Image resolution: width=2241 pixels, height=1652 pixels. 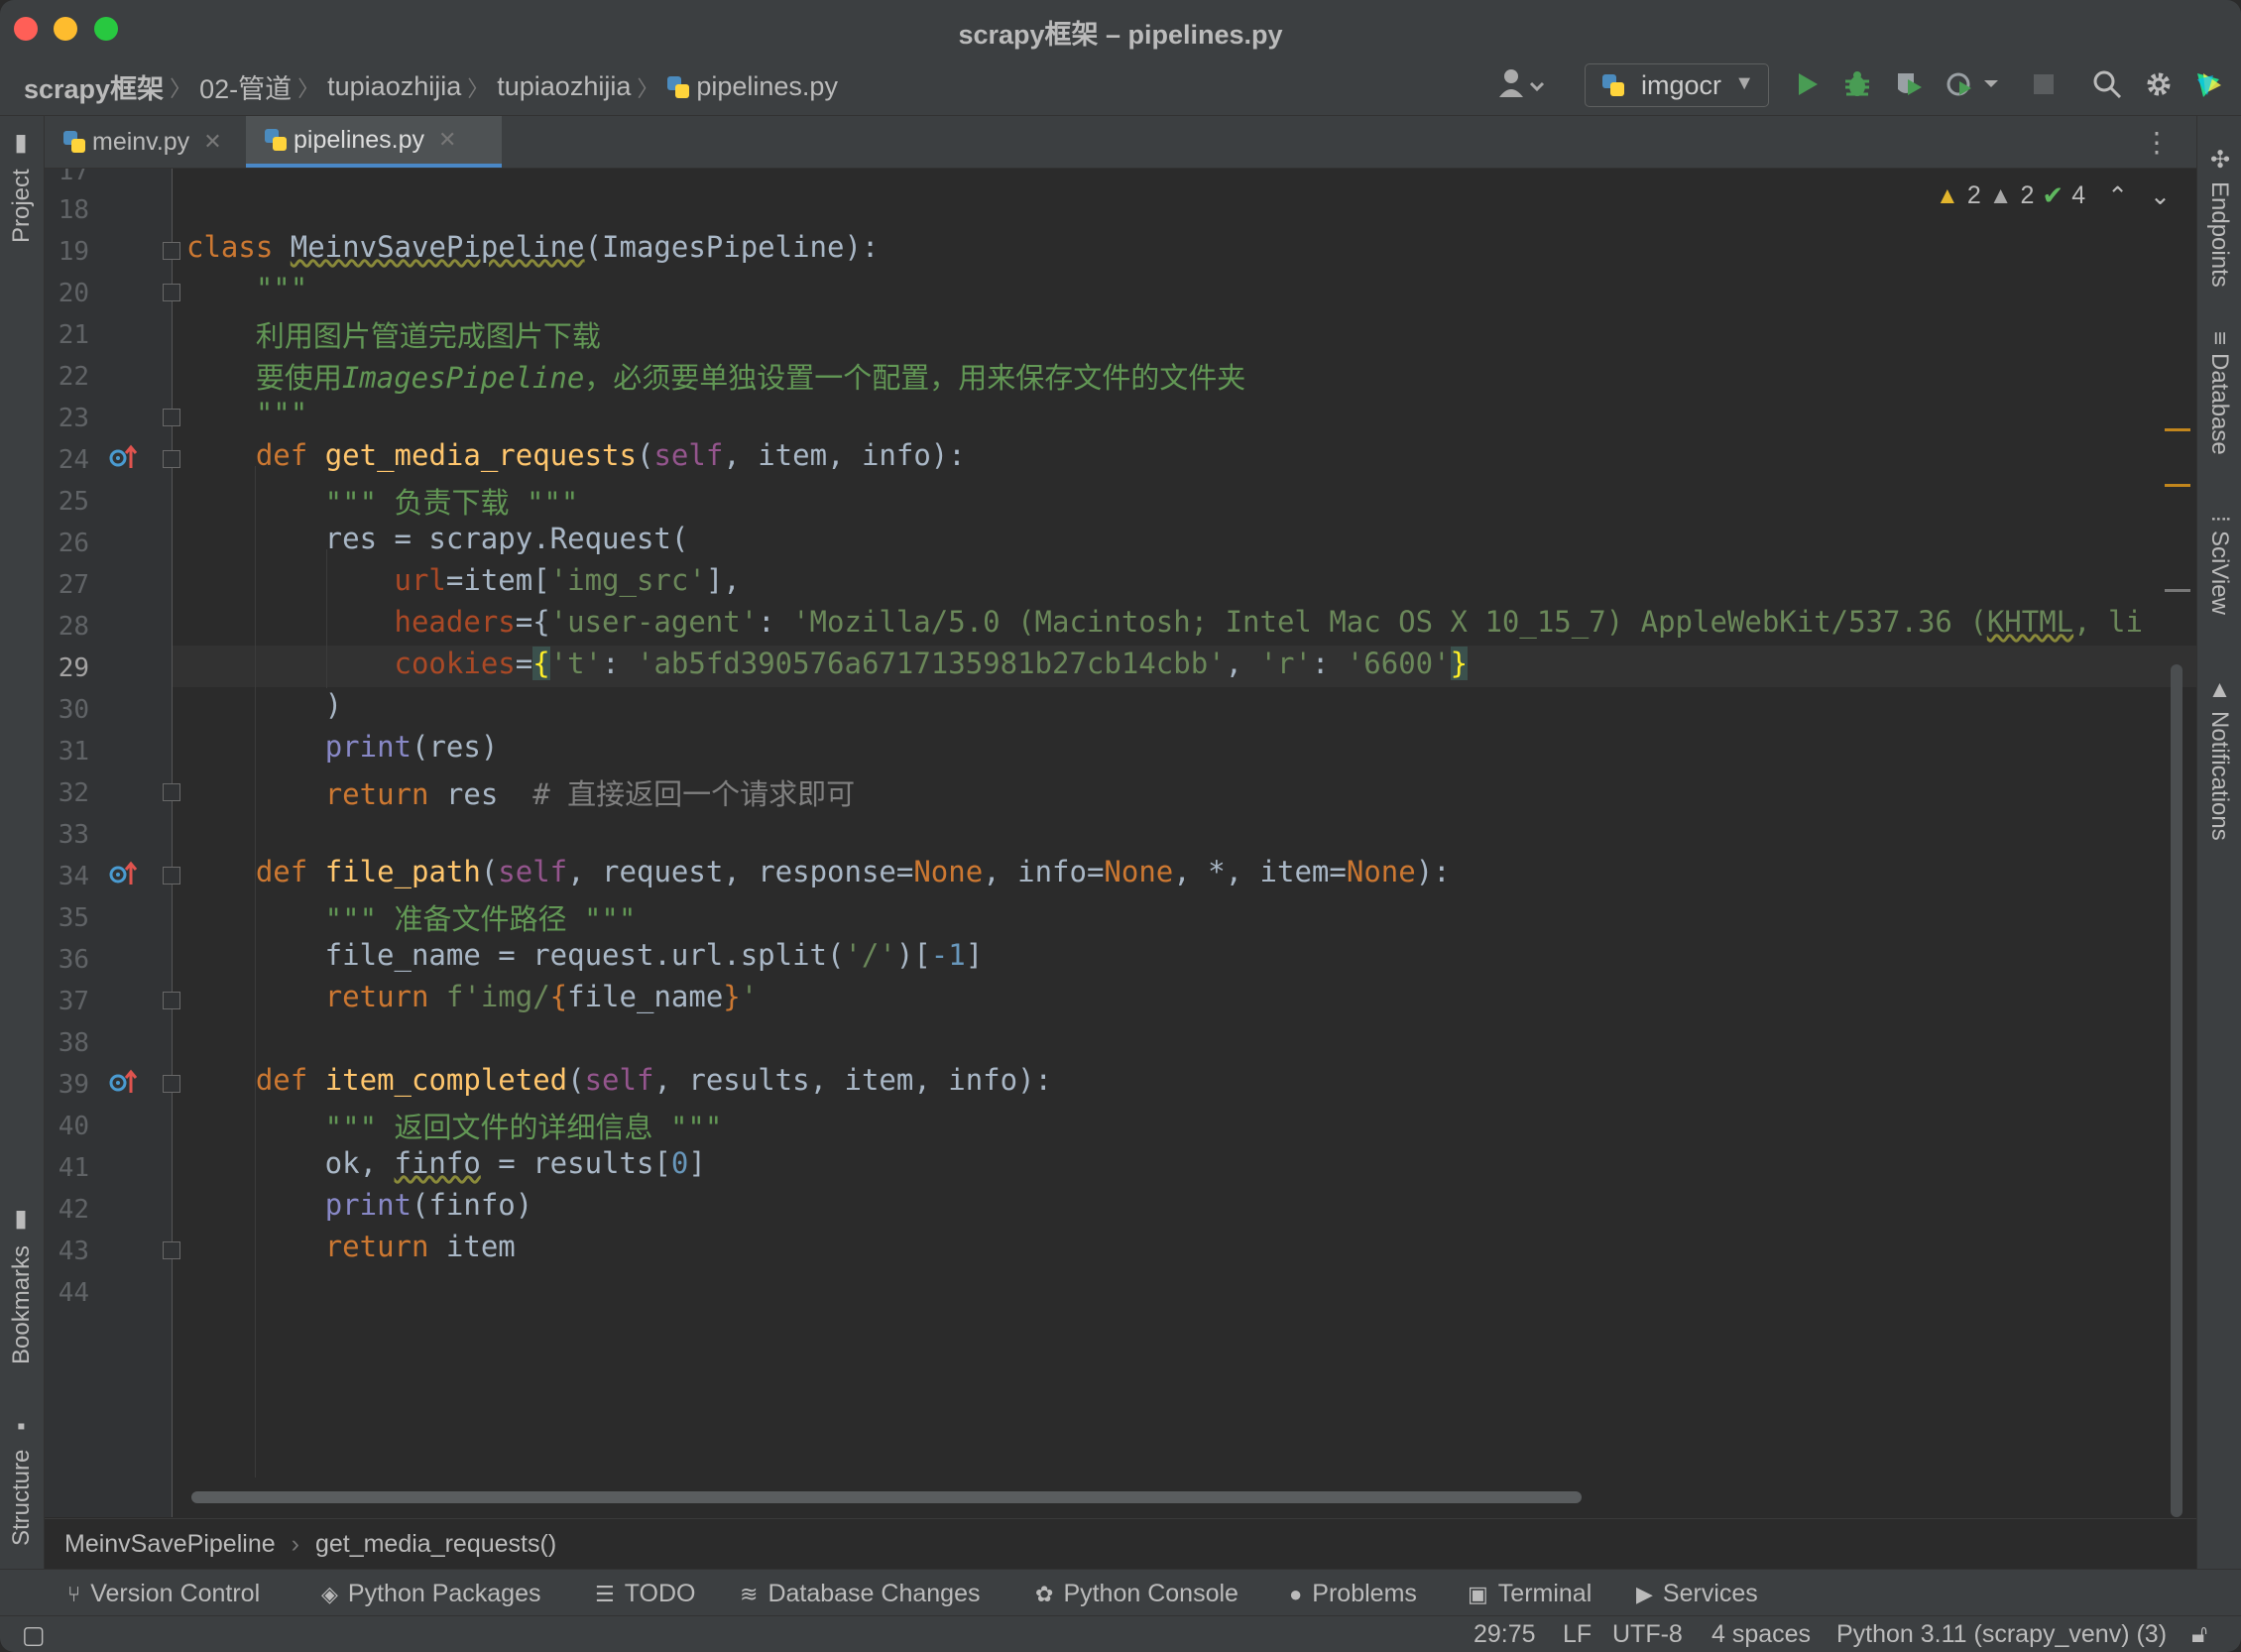 What do you see at coordinates (853, 1080) in the screenshot?
I see `code-text: , results, item, info):` at bounding box center [853, 1080].